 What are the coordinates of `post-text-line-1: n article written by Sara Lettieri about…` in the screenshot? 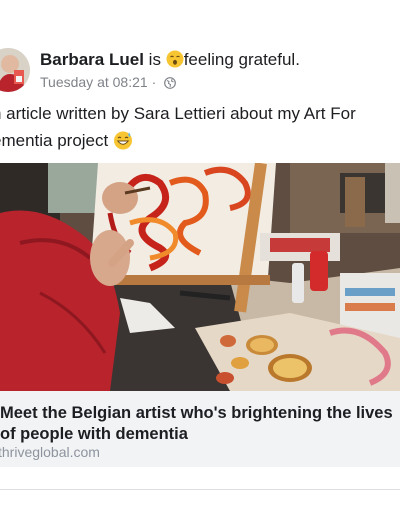 It's located at (178, 113).